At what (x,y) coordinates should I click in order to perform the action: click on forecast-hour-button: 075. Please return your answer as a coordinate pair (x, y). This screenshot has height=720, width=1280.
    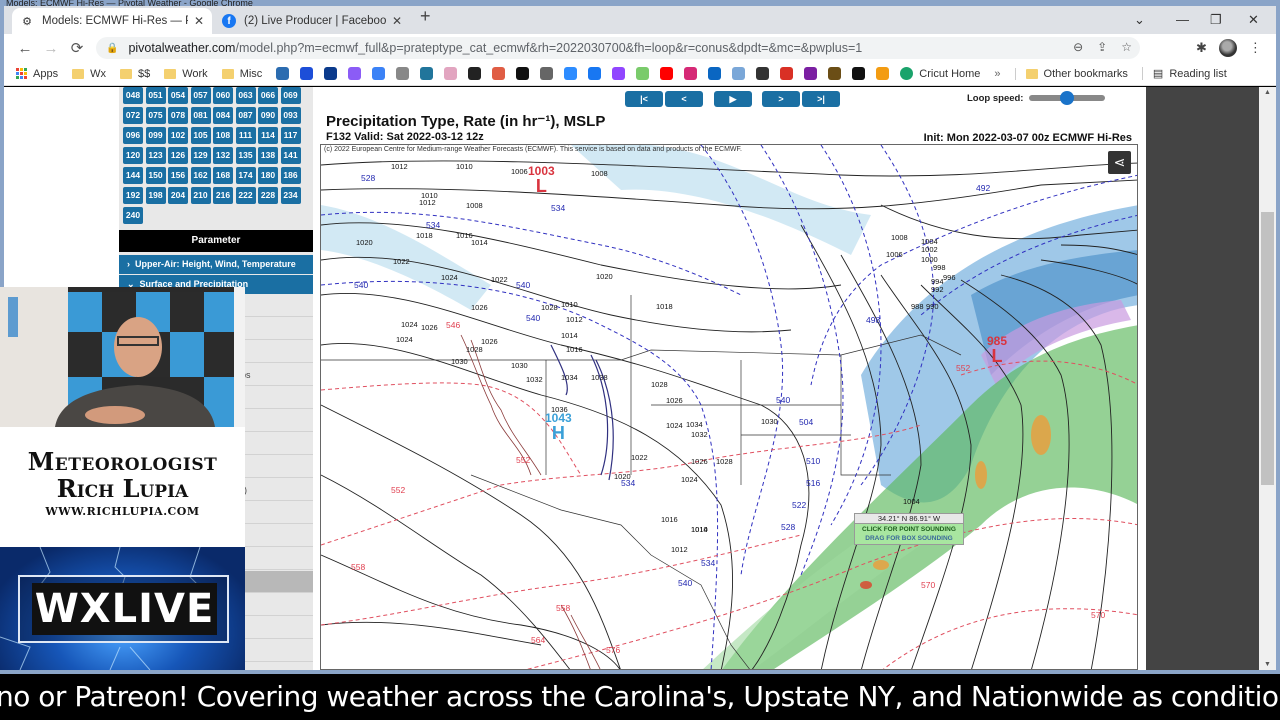
    Looking at the image, I should click on (155, 115).